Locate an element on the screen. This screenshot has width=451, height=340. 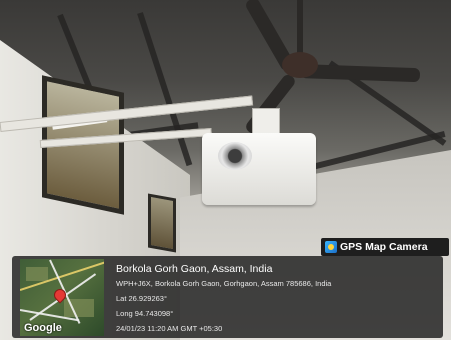
fan-hub is located at coordinates (300, 65).